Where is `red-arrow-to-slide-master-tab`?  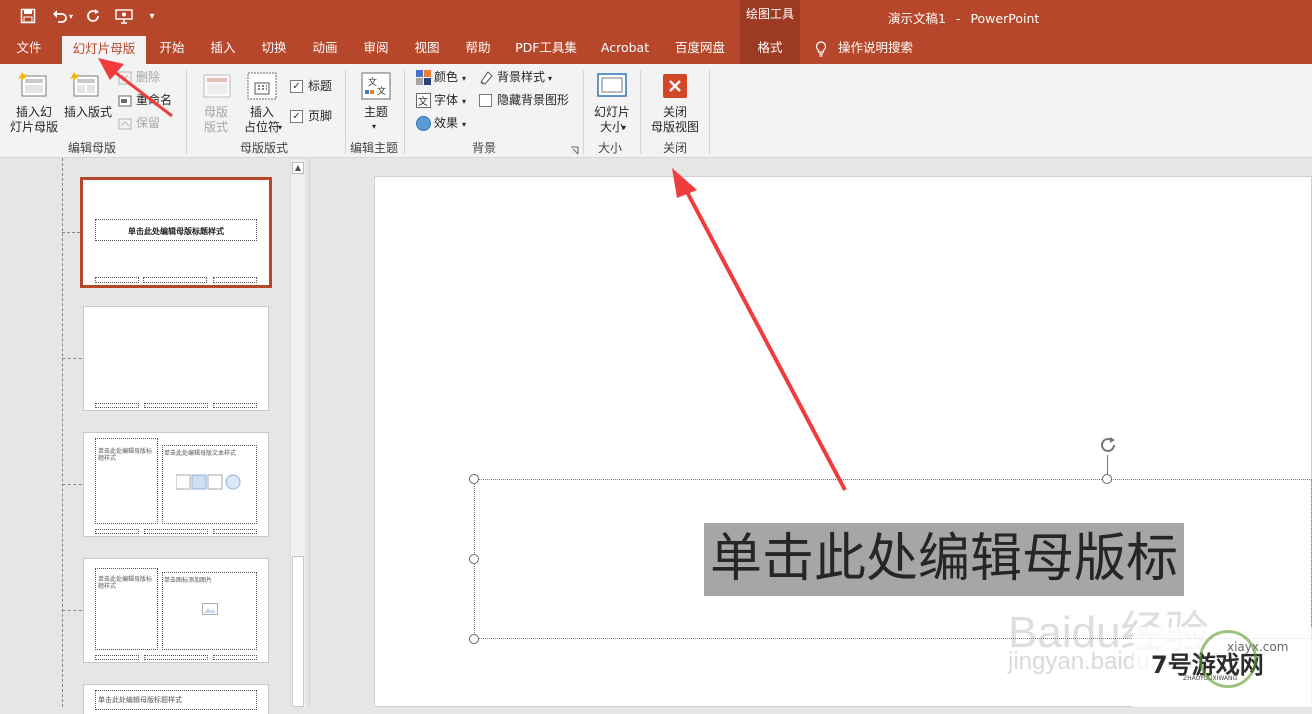 red-arrow-to-slide-master-tab is located at coordinates (135, 88).